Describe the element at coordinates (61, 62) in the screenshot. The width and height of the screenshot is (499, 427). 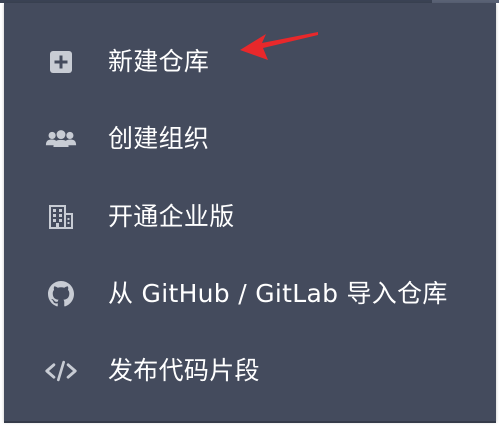
I see `plus-square-icon` at that location.